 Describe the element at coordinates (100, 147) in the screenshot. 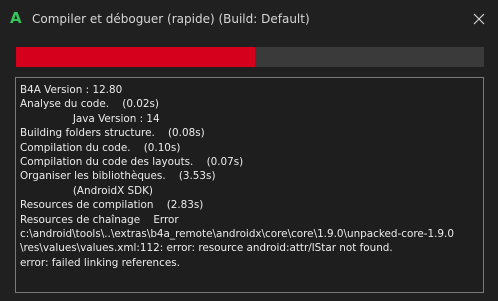

I see `log-line: Compilation du code. (0.10s)` at that location.